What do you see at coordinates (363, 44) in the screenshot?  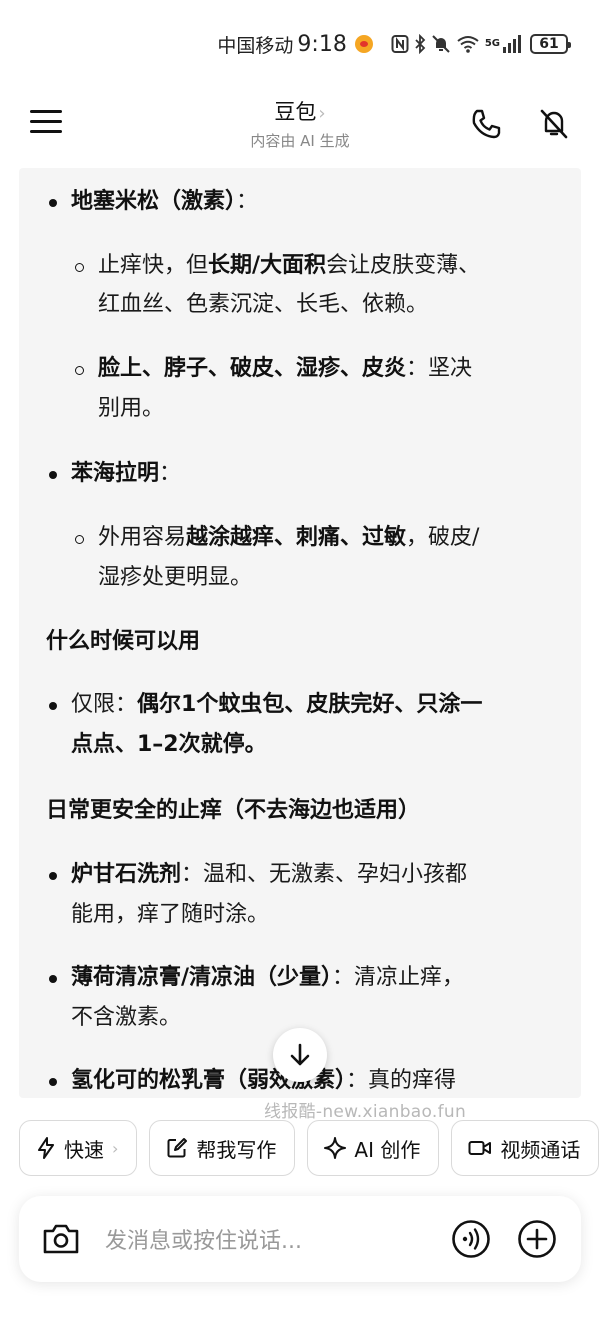 I see `weibo-icon` at bounding box center [363, 44].